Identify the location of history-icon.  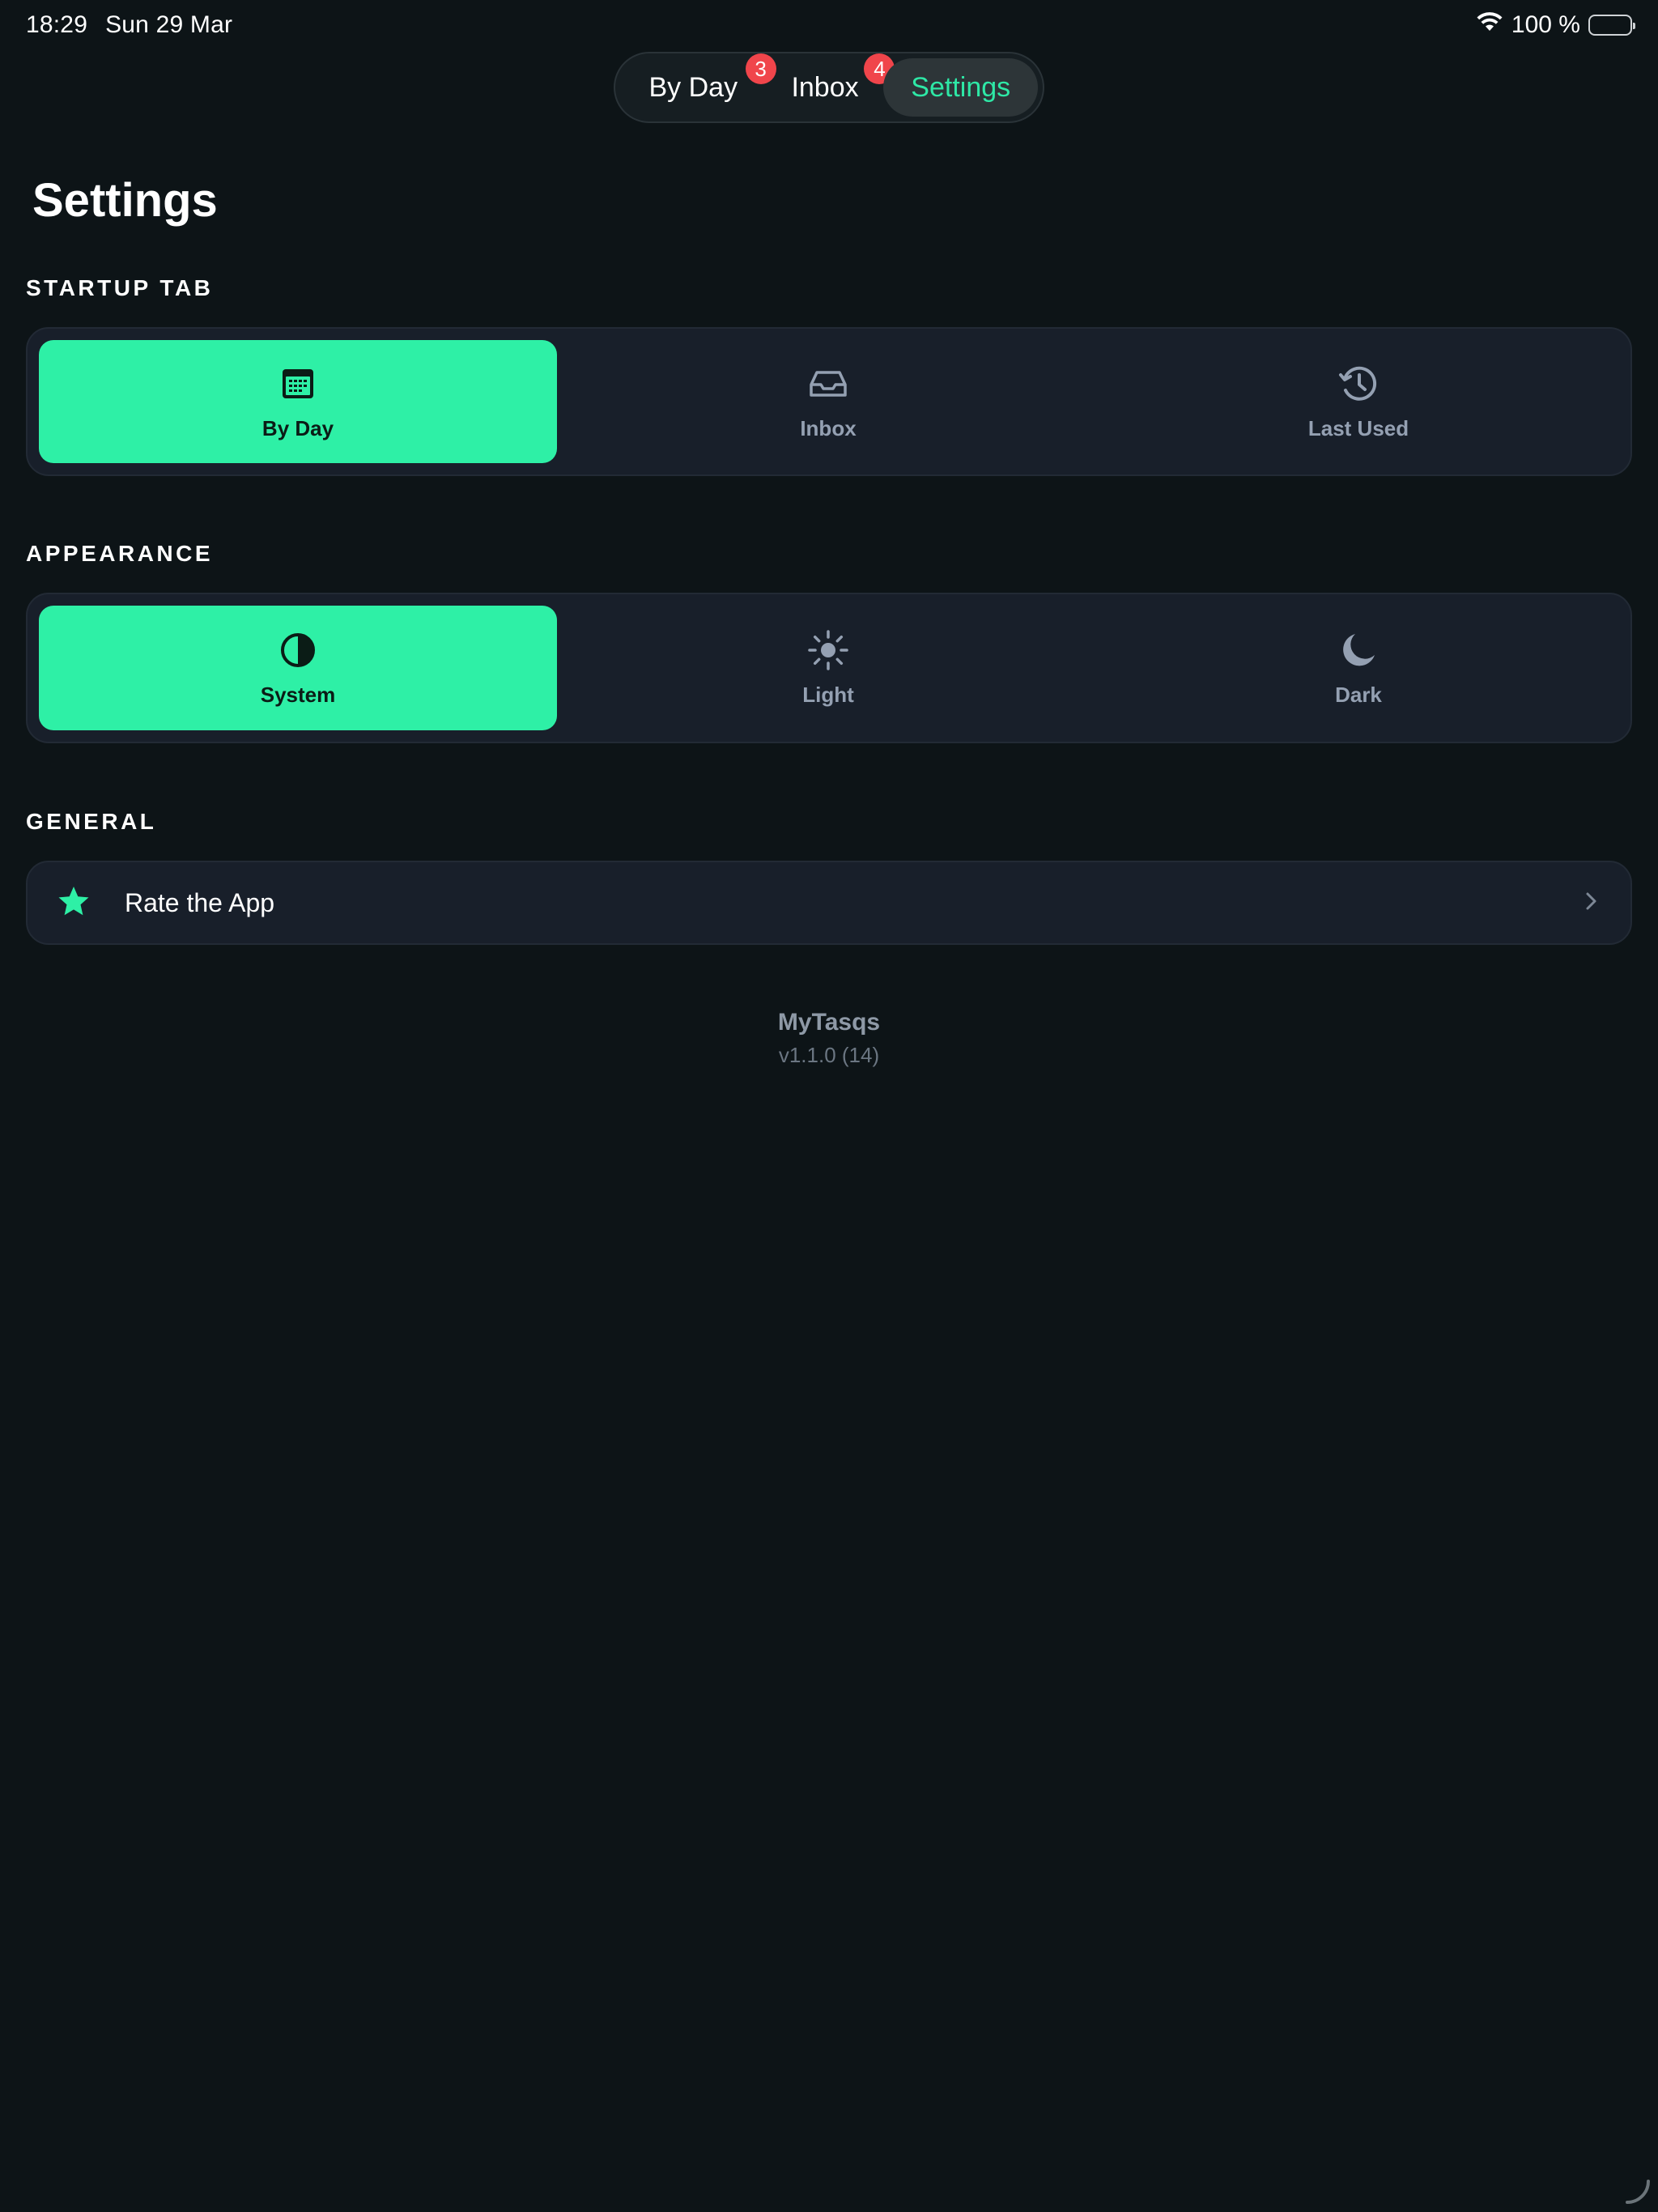
(1358, 384).